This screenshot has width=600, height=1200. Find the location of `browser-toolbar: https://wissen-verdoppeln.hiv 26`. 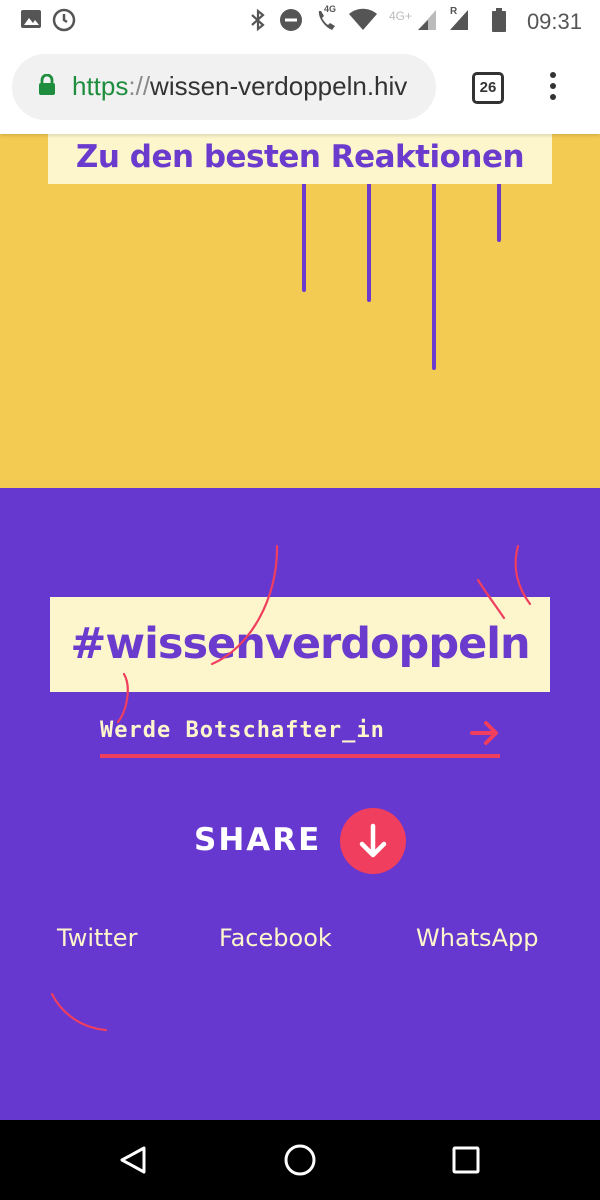

browser-toolbar: https://wissen-verdoppeln.hiv 26 is located at coordinates (300, 89).